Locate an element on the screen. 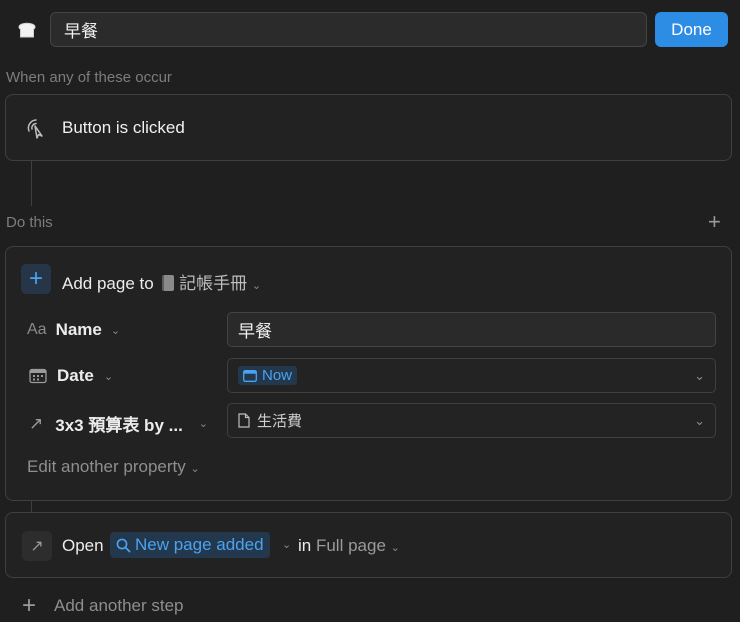 This screenshot has height=622, width=740. date-value-select: Now ⌄ is located at coordinates (471, 375).